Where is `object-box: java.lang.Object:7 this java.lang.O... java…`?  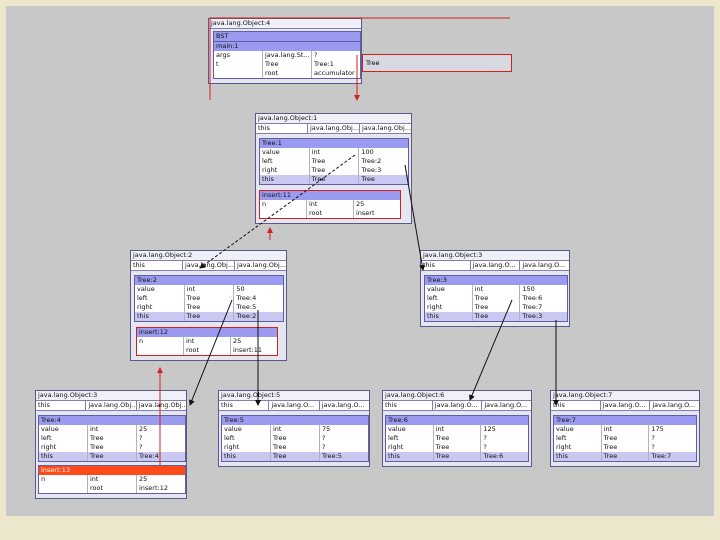
object-box: java.lang.Object:7 this java.lang.O... java… is located at coordinates (625, 428).